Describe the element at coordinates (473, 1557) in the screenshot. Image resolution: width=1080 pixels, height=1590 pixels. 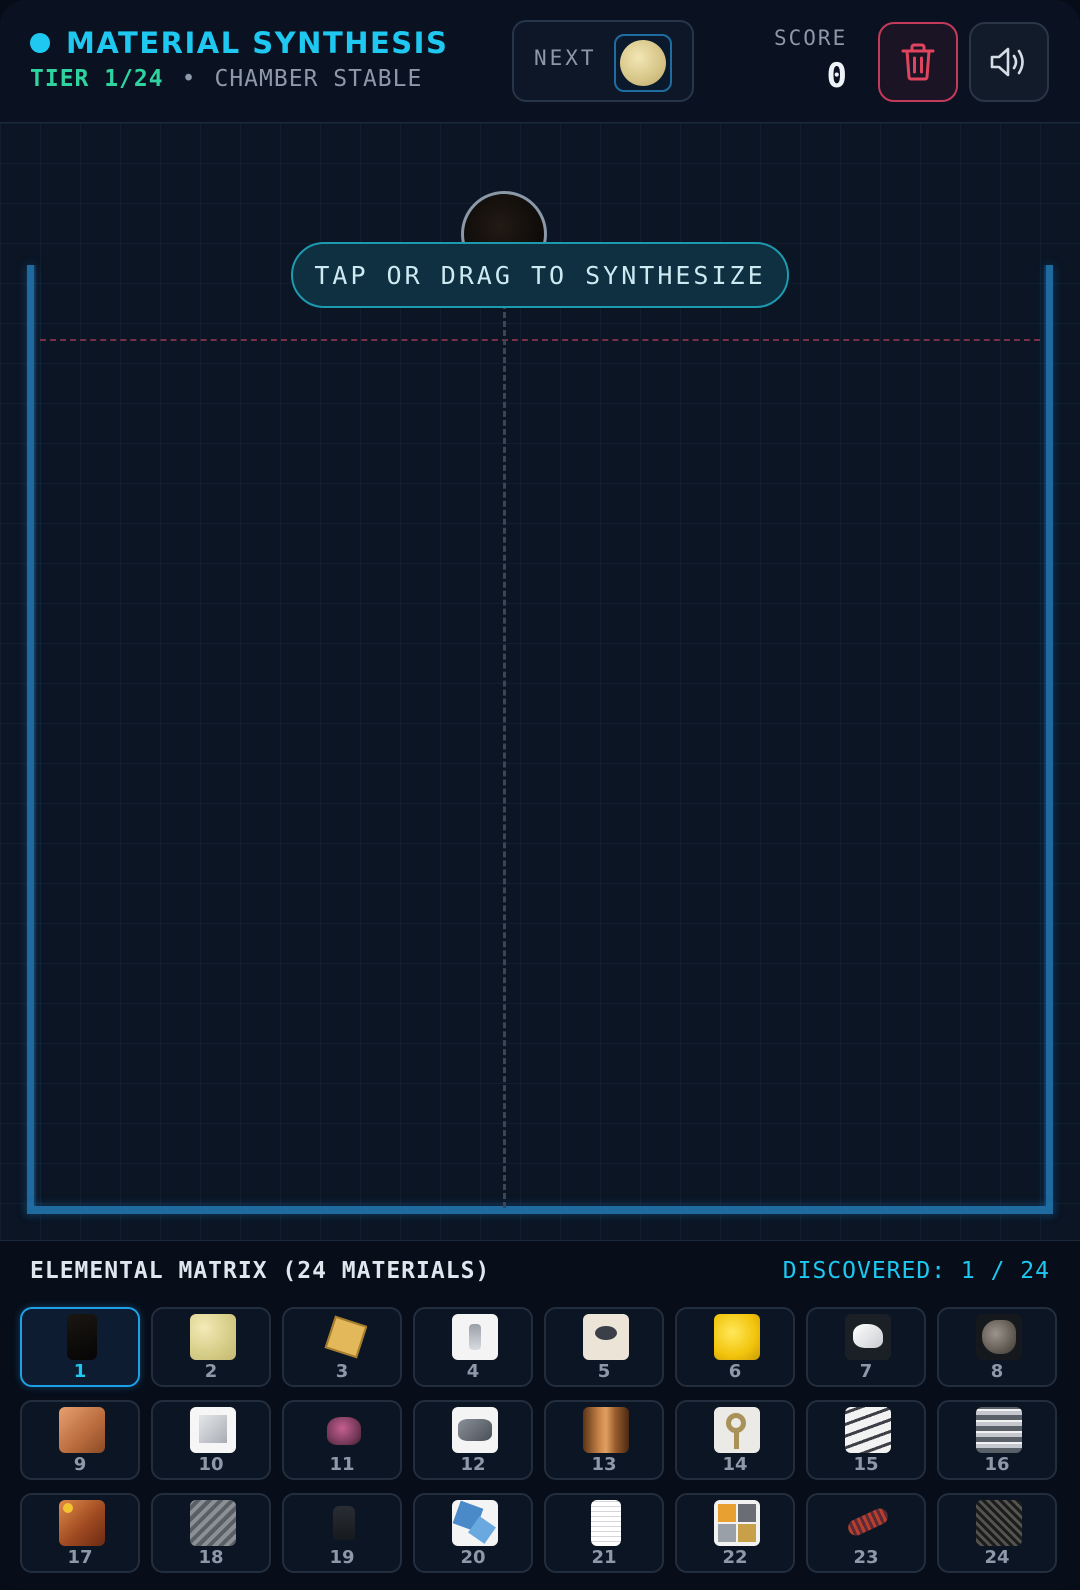
I see `material-number: 20` at that location.